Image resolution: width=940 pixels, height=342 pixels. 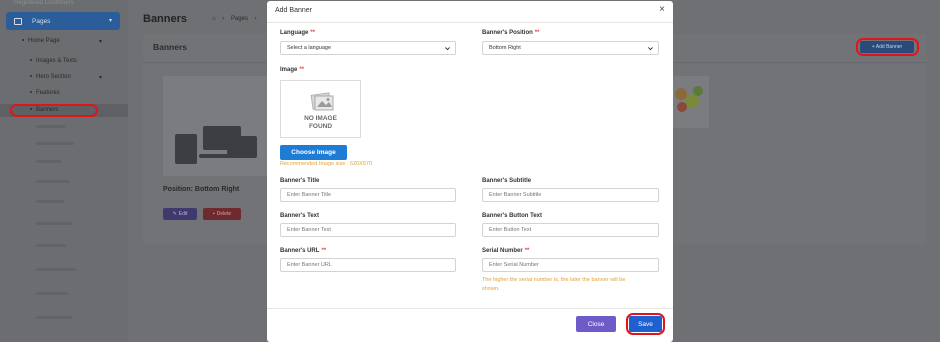 What do you see at coordinates (662, 10) in the screenshot?
I see `close-icon: ×` at bounding box center [662, 10].